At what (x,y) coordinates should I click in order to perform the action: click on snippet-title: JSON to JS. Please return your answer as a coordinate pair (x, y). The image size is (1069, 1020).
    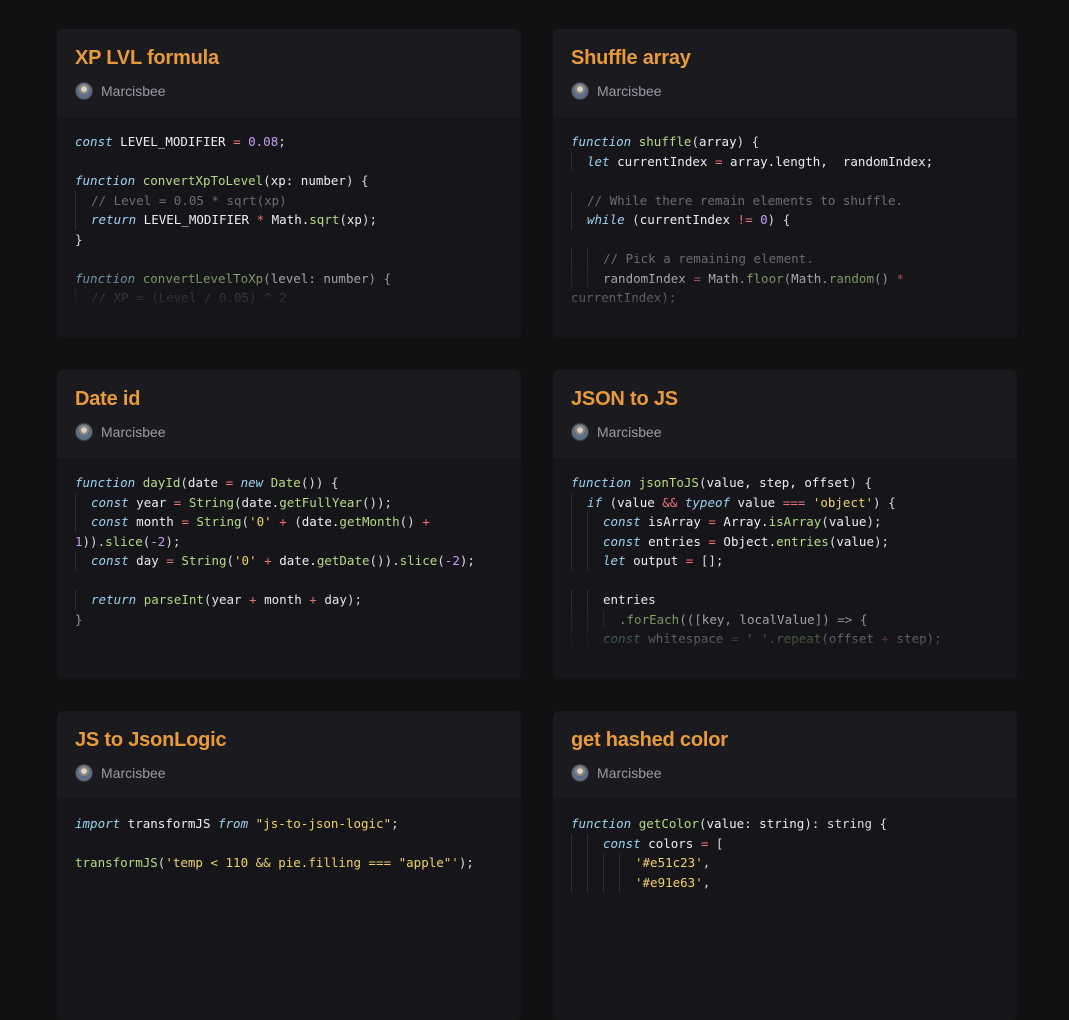
    Looking at the image, I should click on (785, 399).